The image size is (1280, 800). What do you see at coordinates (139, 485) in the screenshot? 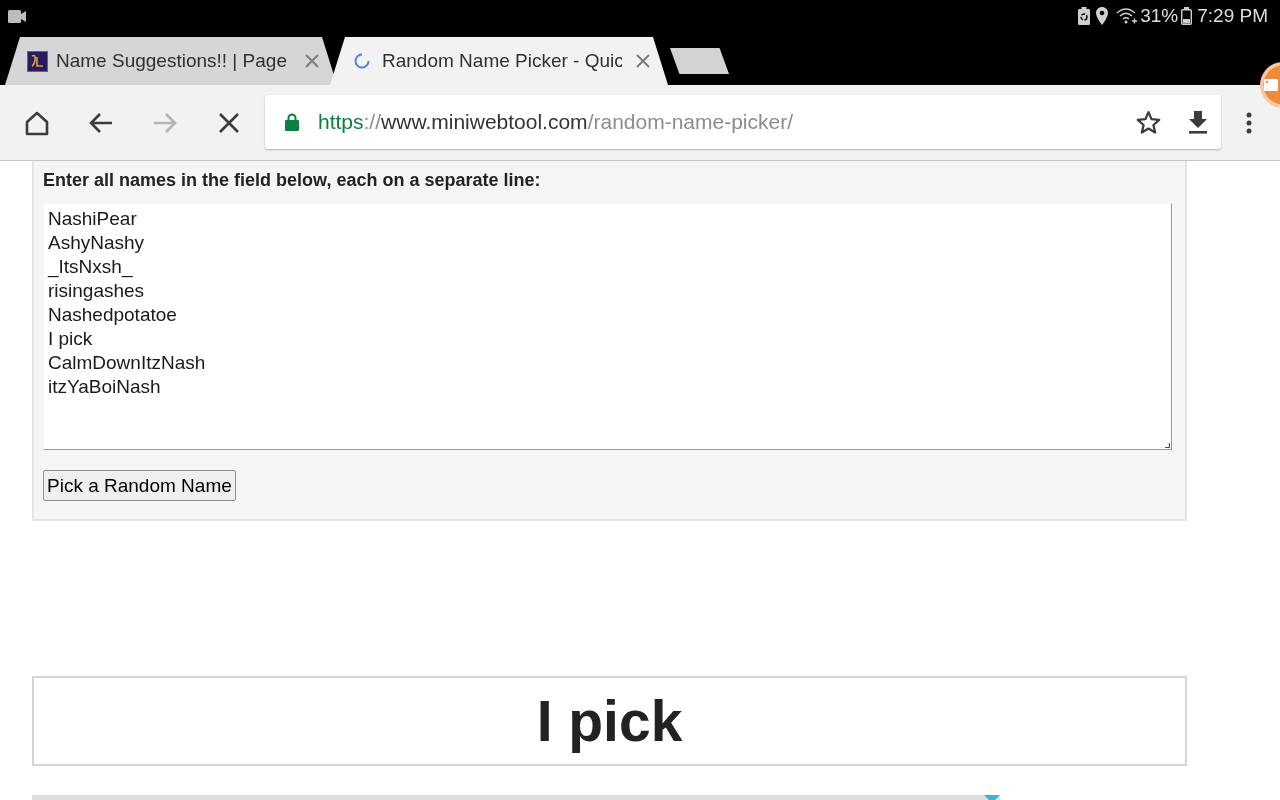
I see `pick-random-name-button: Pick a Random Name` at bounding box center [139, 485].